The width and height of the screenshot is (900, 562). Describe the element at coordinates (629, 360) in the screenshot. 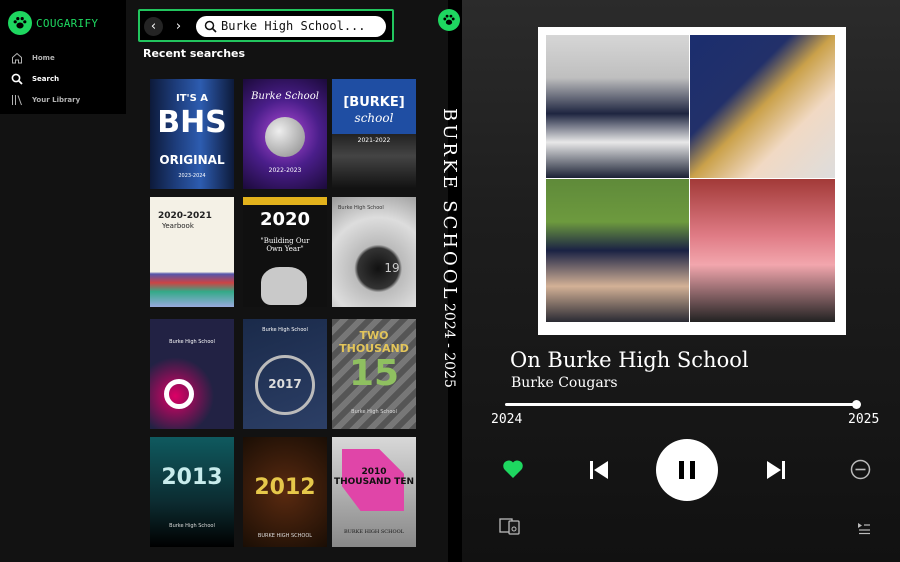

I see `song-title: On Burke High School` at that location.